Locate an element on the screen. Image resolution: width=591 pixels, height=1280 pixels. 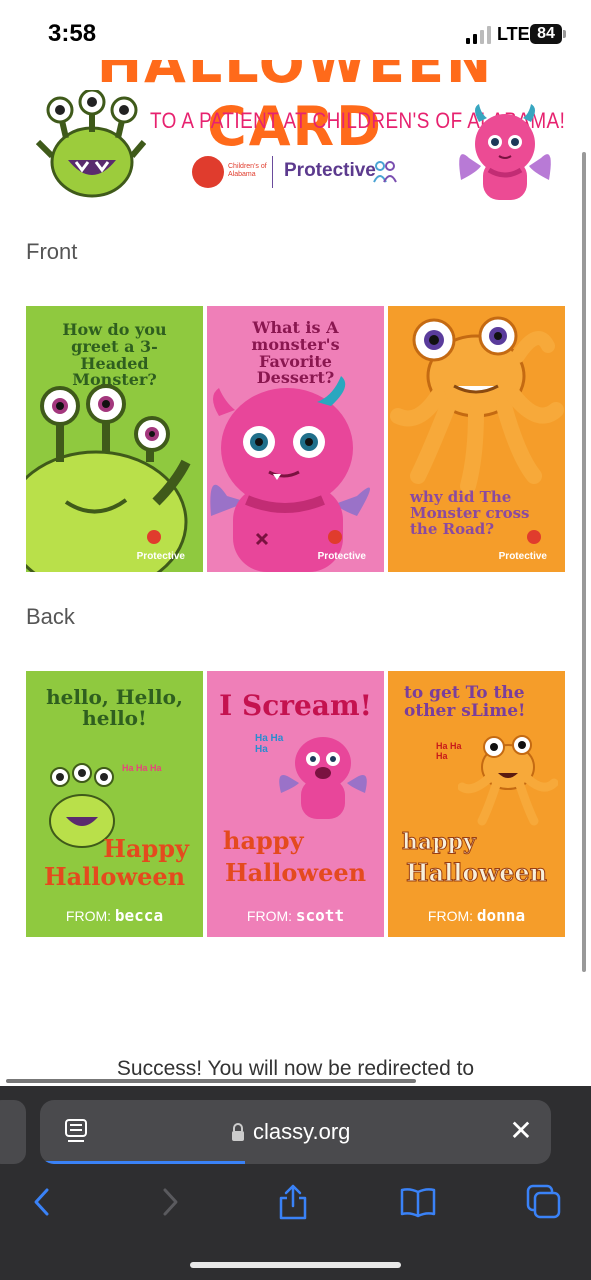
back-card-text: I Scream! is located at coordinates (295, 705).